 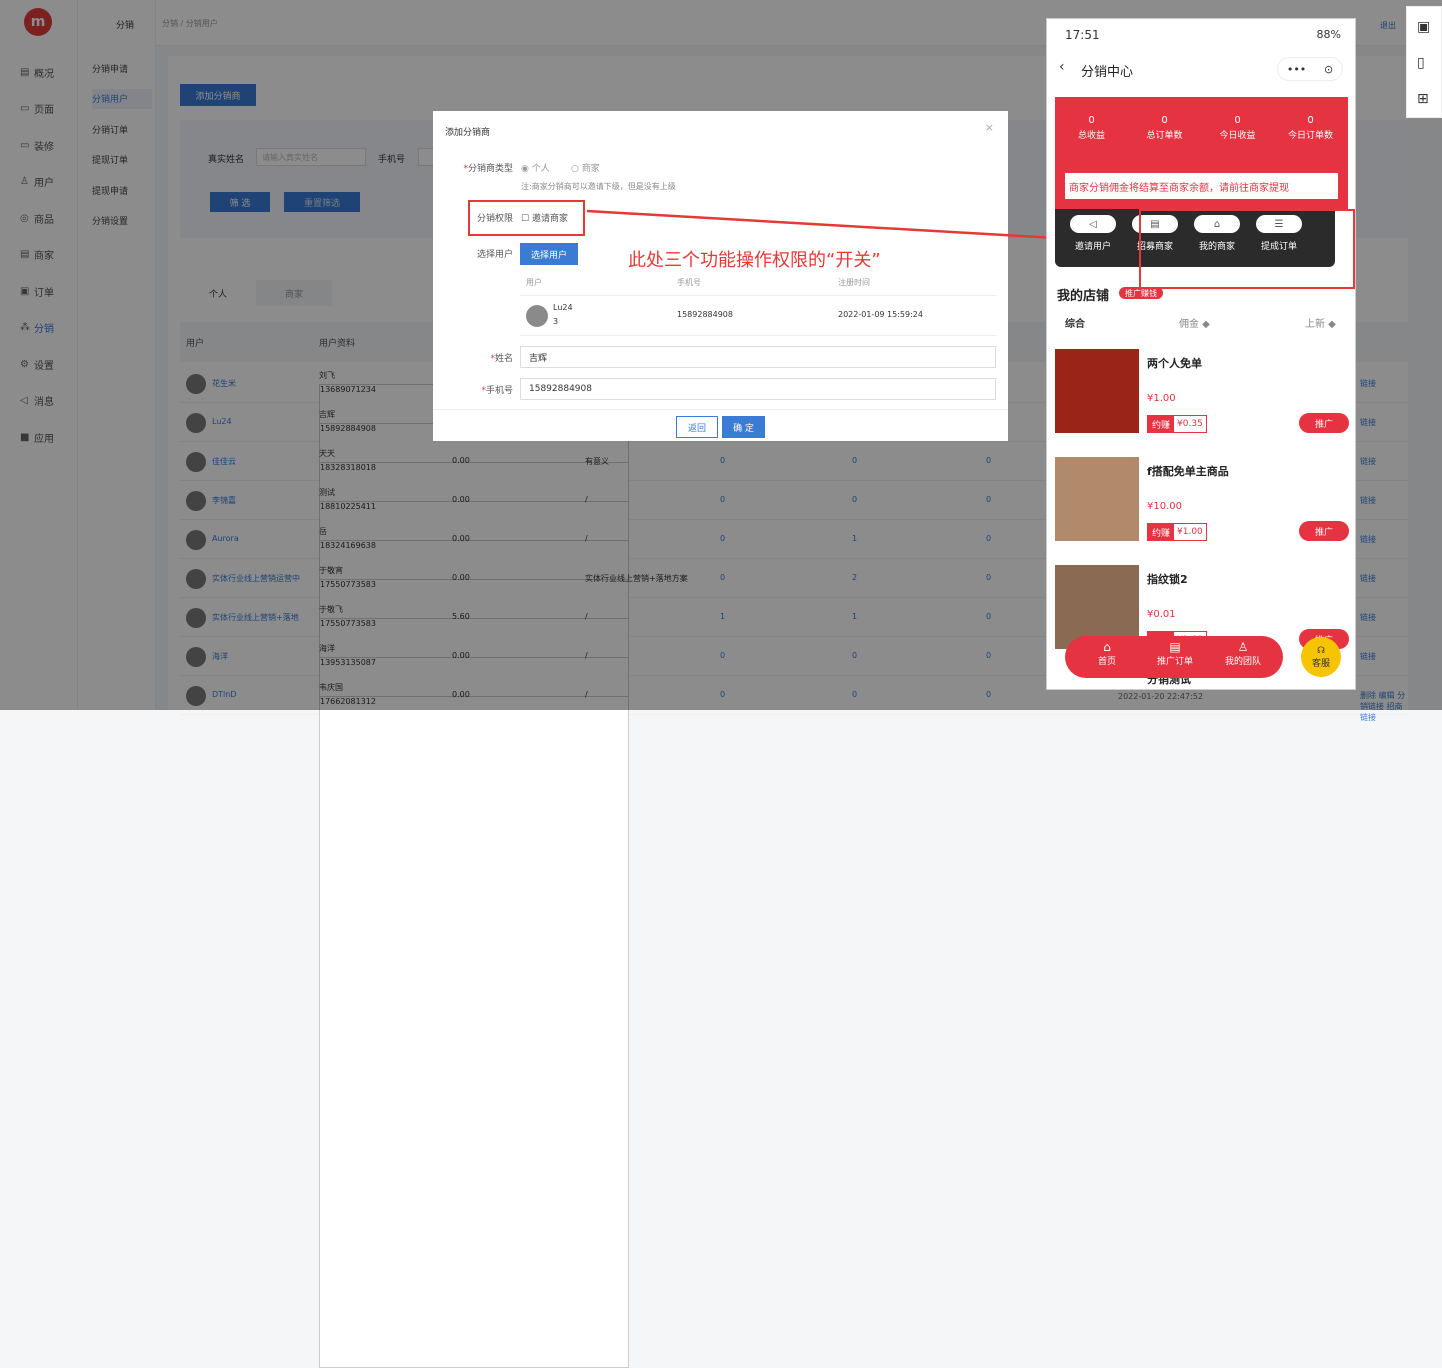 I want to click on file-icon: ▯, so click(x=1421, y=63).